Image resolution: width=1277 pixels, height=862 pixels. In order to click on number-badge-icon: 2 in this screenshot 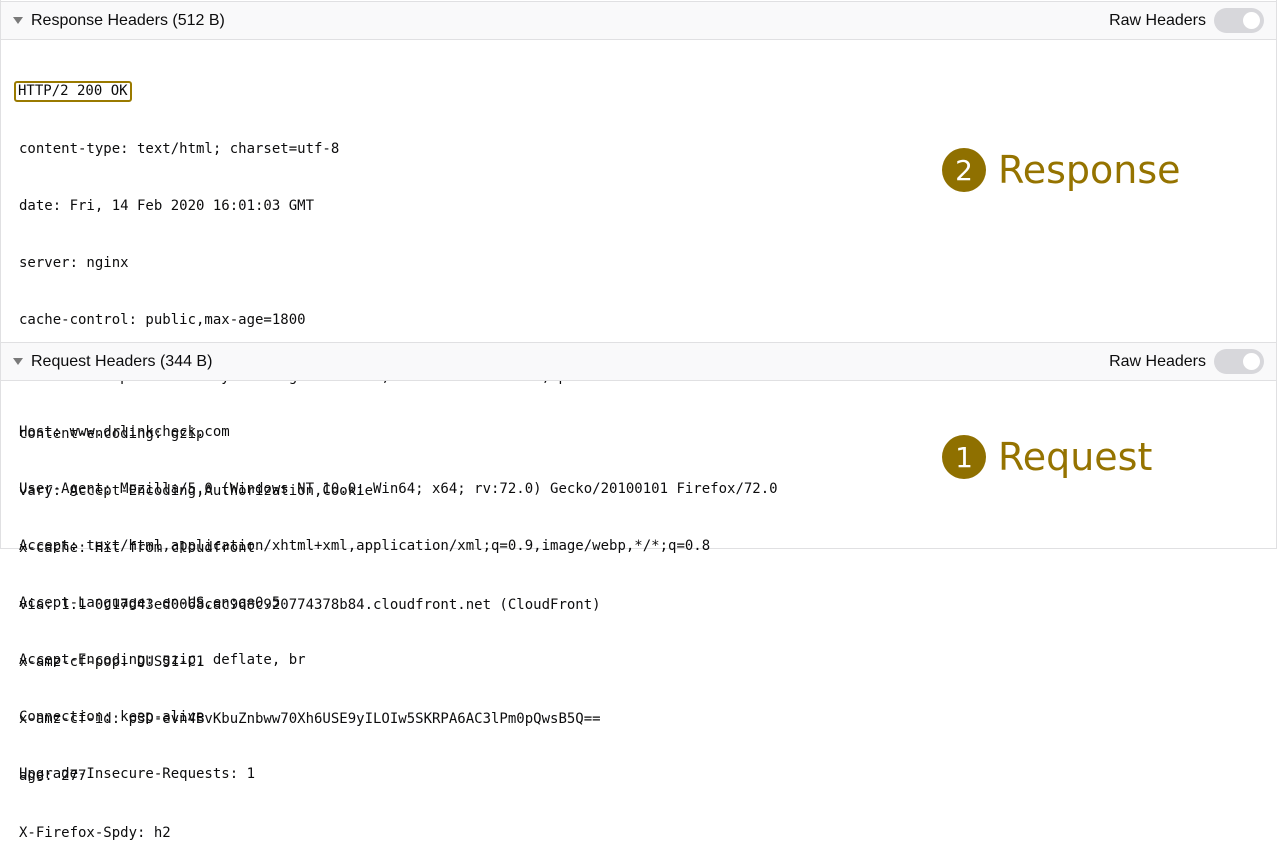, I will do `click(964, 170)`.